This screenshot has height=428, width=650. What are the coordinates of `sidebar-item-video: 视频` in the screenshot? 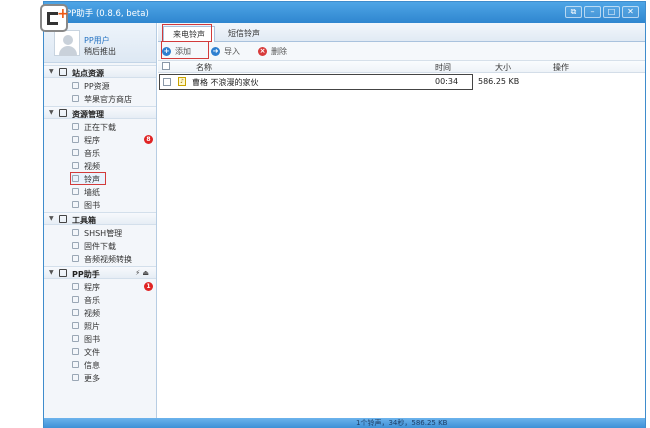 It's located at (100, 165).